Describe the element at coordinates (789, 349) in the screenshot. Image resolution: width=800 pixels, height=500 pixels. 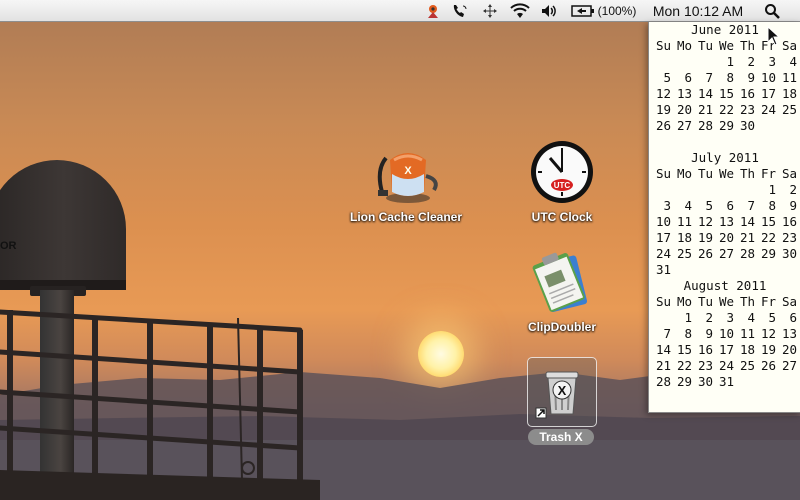
I see `calendar-day: 20` at that location.